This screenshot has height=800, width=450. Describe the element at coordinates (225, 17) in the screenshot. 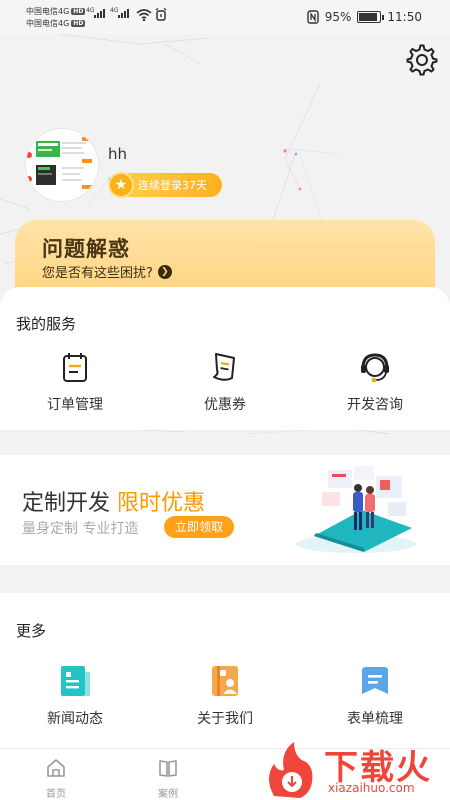

I see `status-bar: 中国电信4G HD 中国电信4G HD 4G 4G 95% 11:50` at that location.